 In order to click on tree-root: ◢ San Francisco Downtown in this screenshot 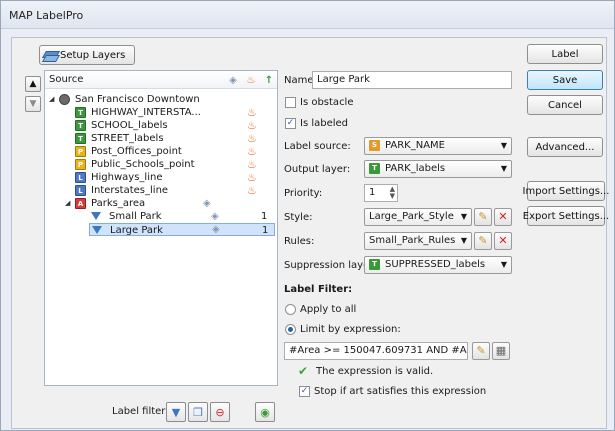, I will do `click(159, 99)`.